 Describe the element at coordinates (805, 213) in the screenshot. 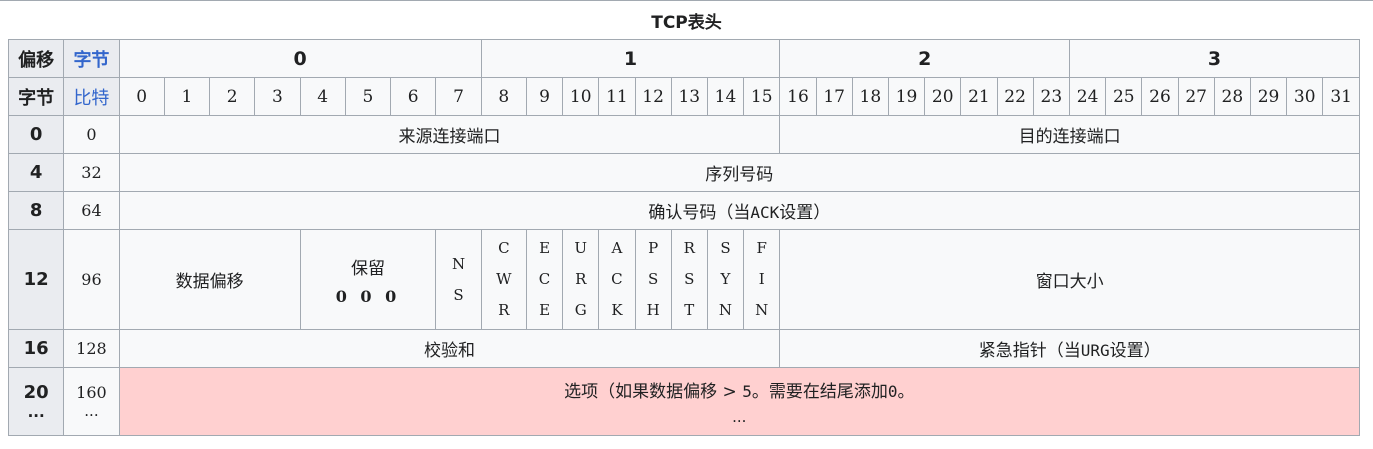

I see `ack-number-label-tail: 设置）` at that location.